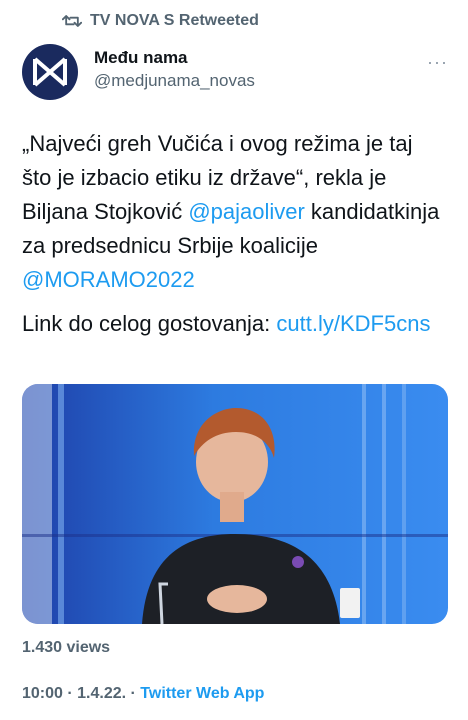 The width and height of the screenshot is (468, 720). Describe the element at coordinates (174, 81) in the screenshot. I see `handle: @medjunama_novas` at that location.